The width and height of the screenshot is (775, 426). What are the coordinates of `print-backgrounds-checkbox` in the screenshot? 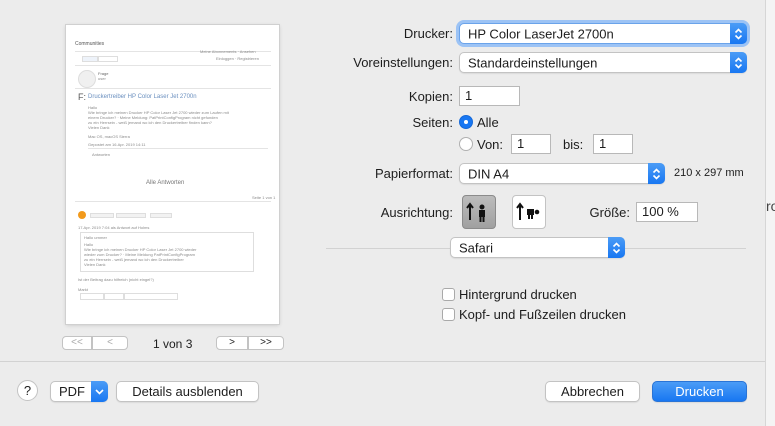 It's located at (448, 294).